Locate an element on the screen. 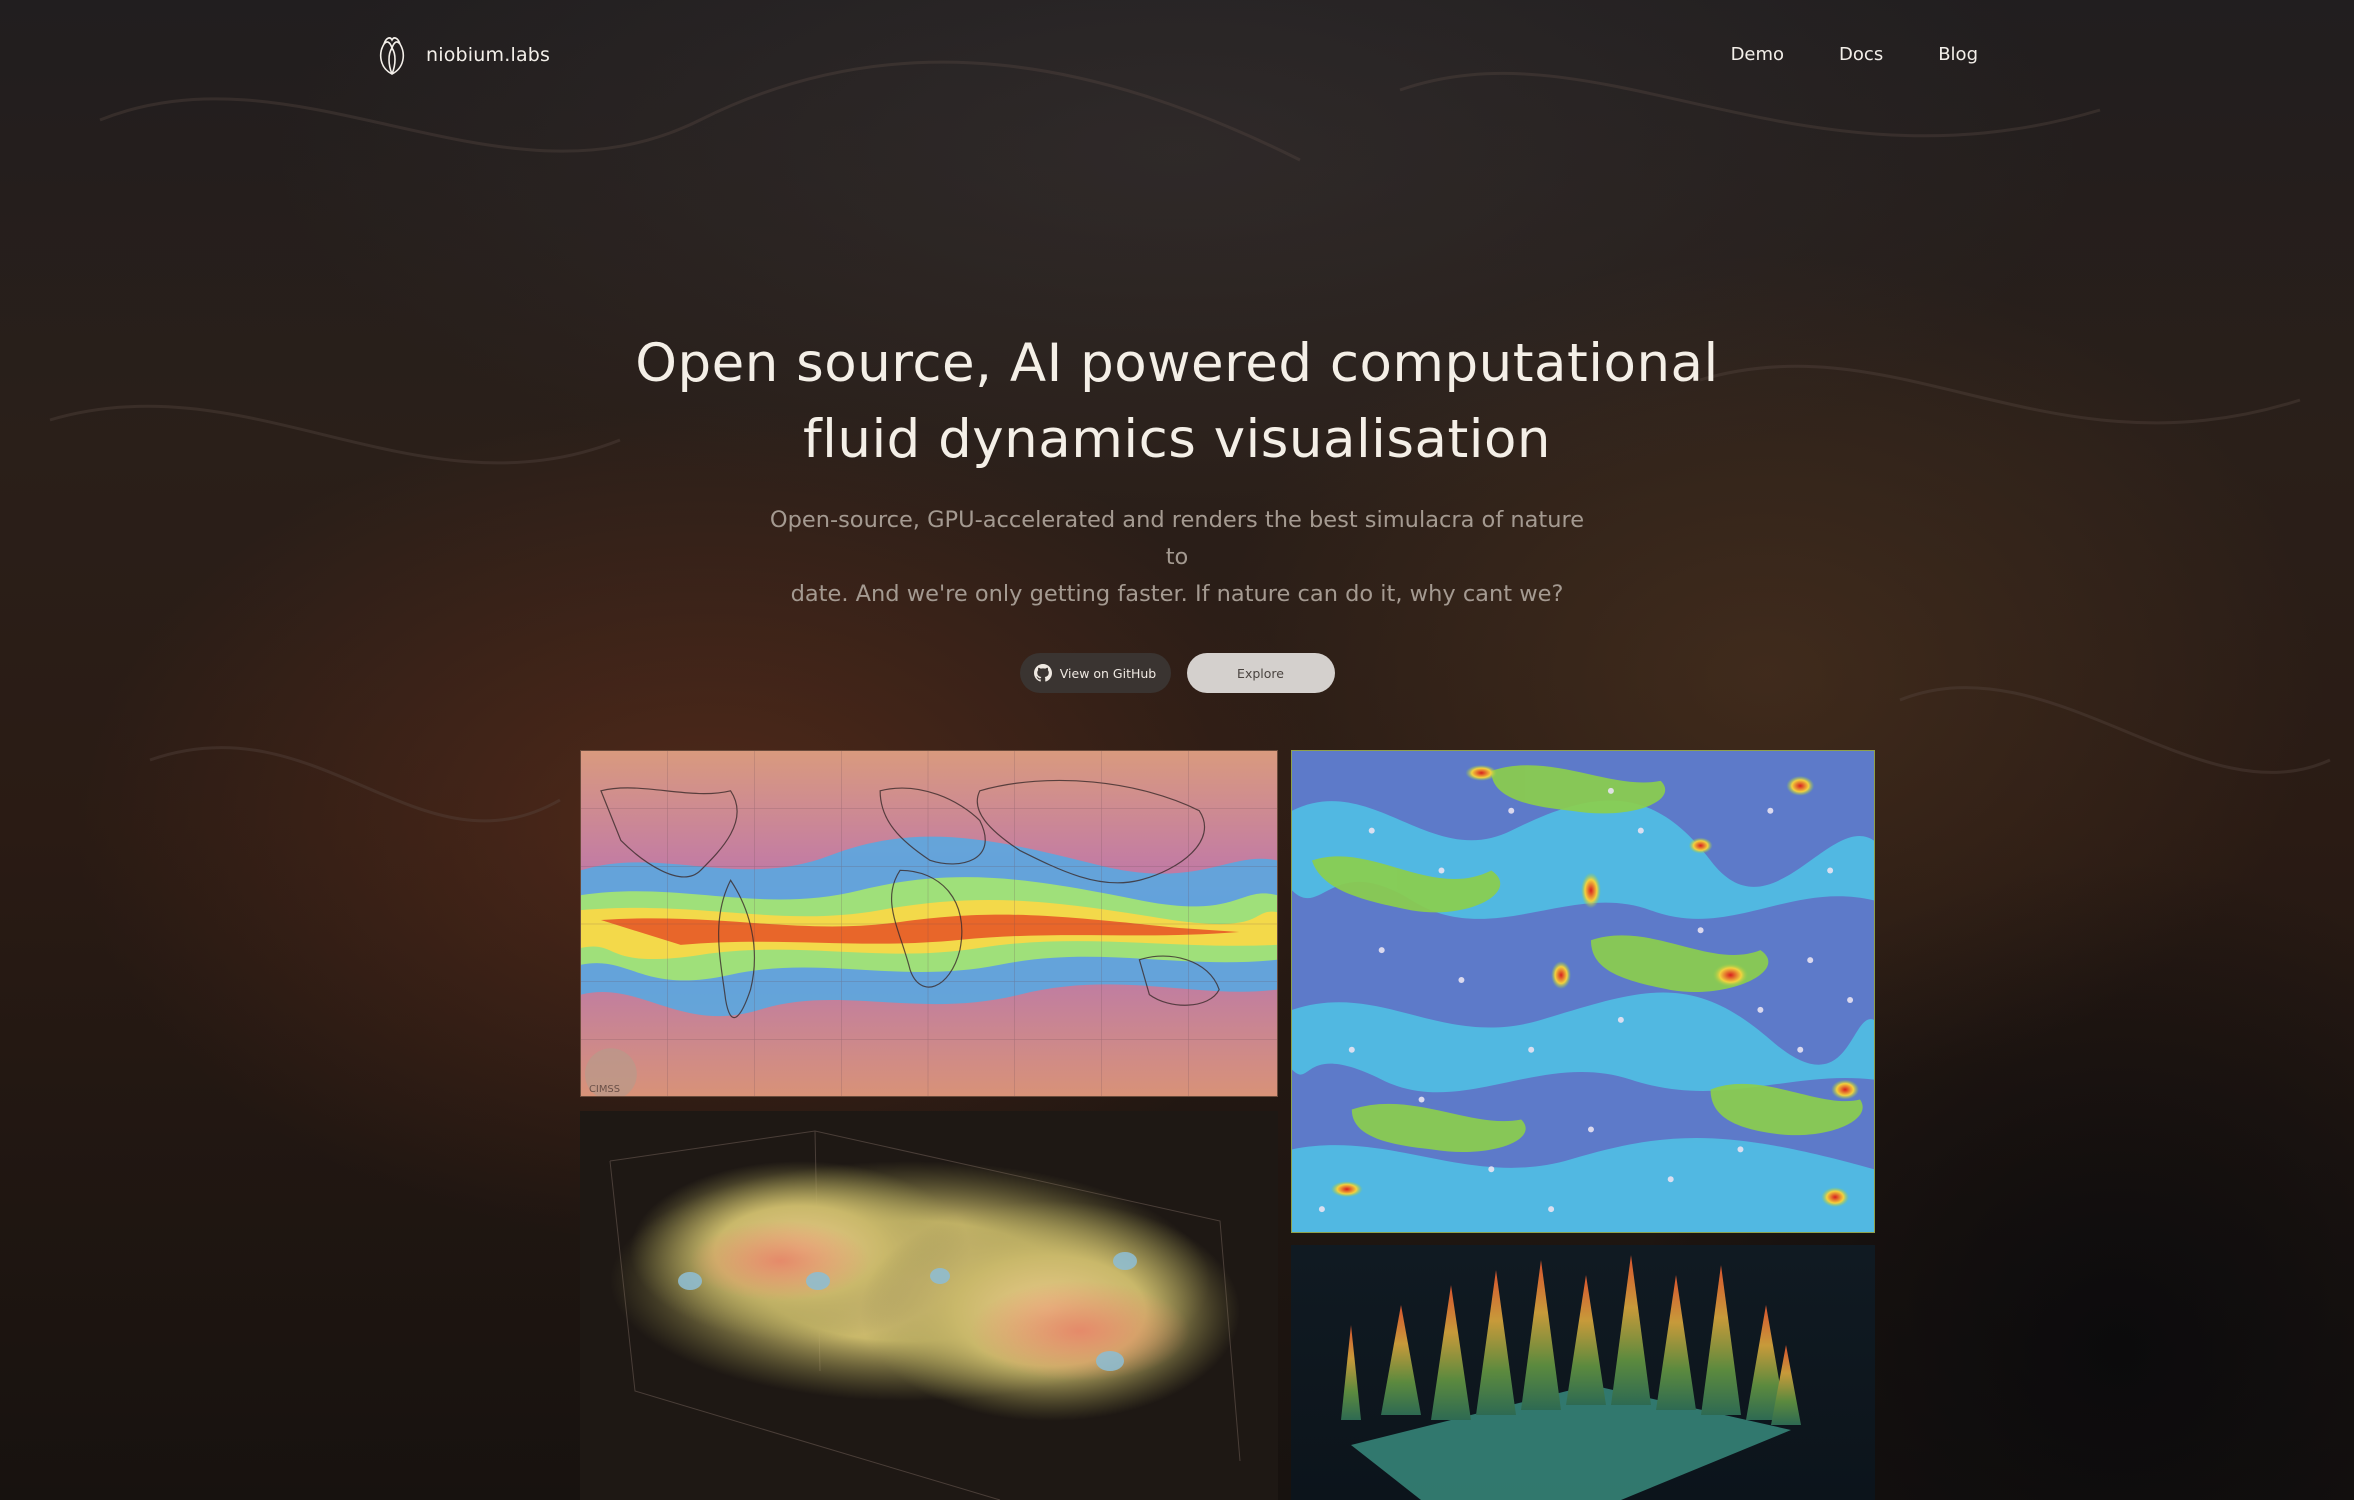 Image resolution: width=2354 pixels, height=1500 pixels. fluid-drop-logo-icon is located at coordinates (392, 56).